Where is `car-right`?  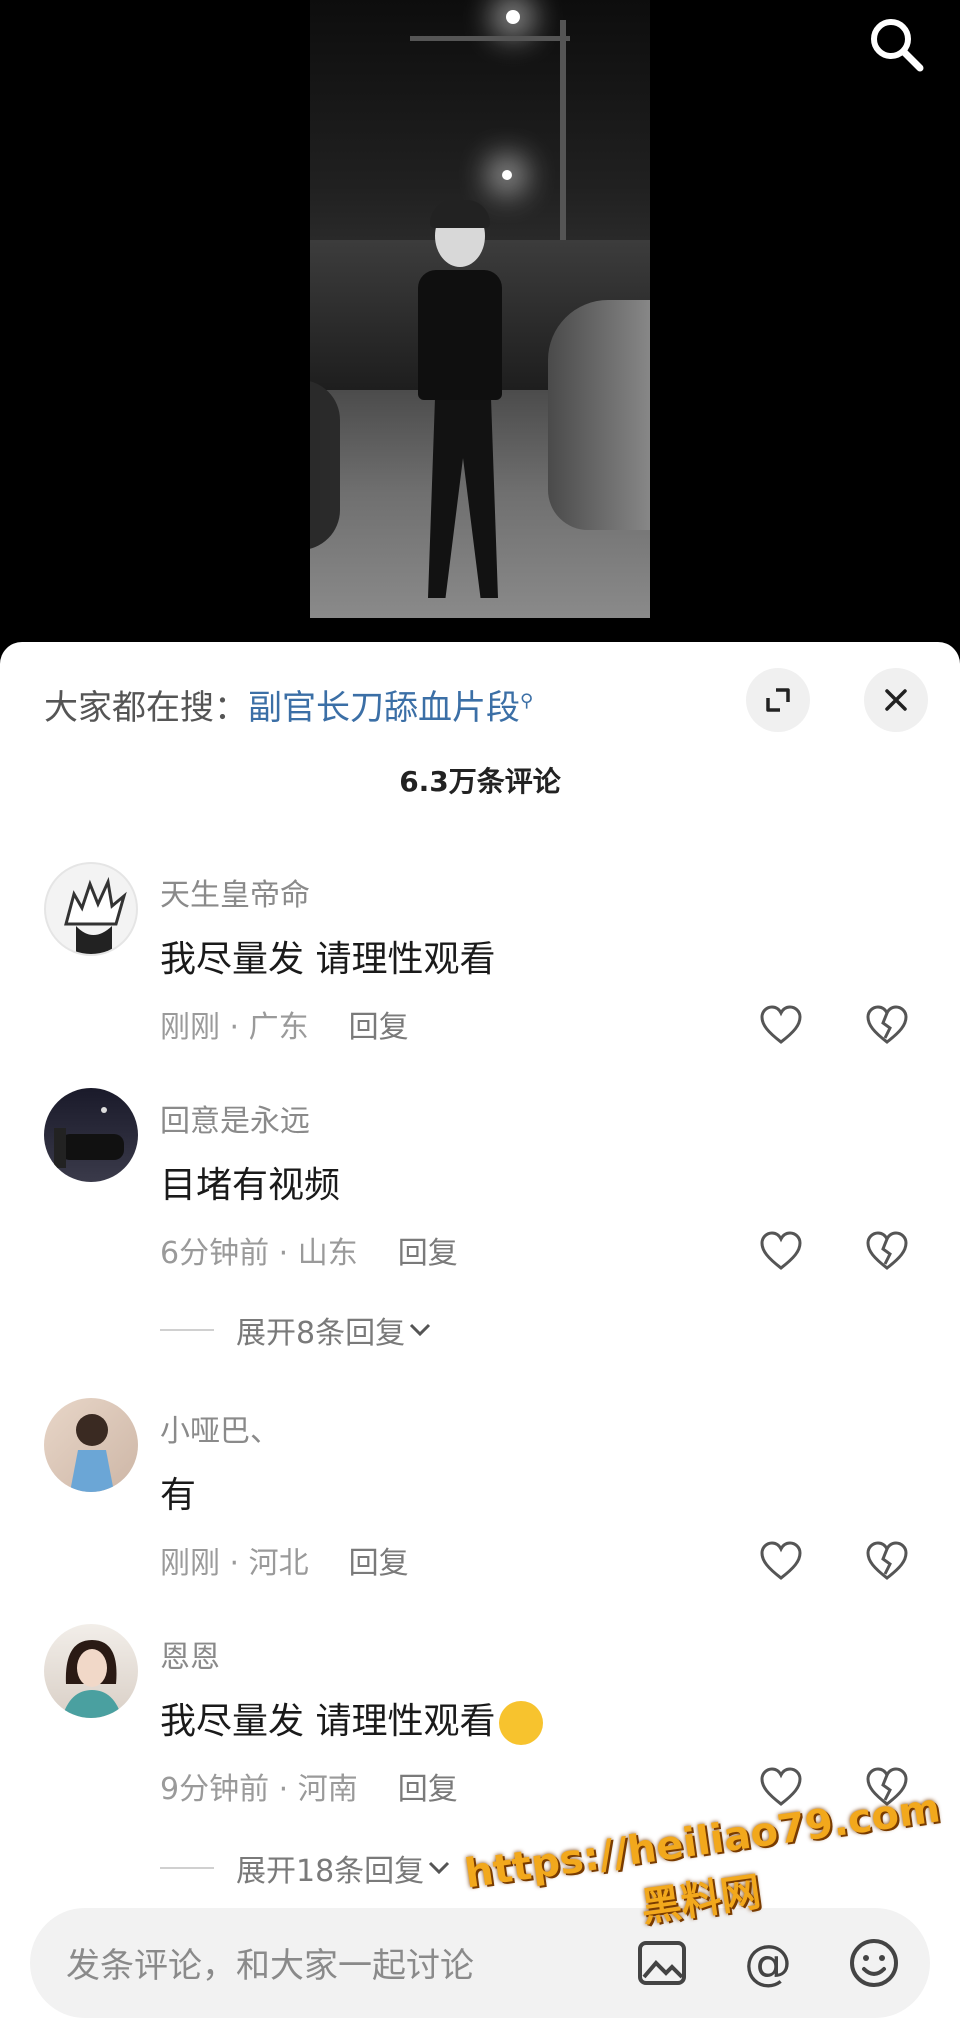 car-right is located at coordinates (599, 415).